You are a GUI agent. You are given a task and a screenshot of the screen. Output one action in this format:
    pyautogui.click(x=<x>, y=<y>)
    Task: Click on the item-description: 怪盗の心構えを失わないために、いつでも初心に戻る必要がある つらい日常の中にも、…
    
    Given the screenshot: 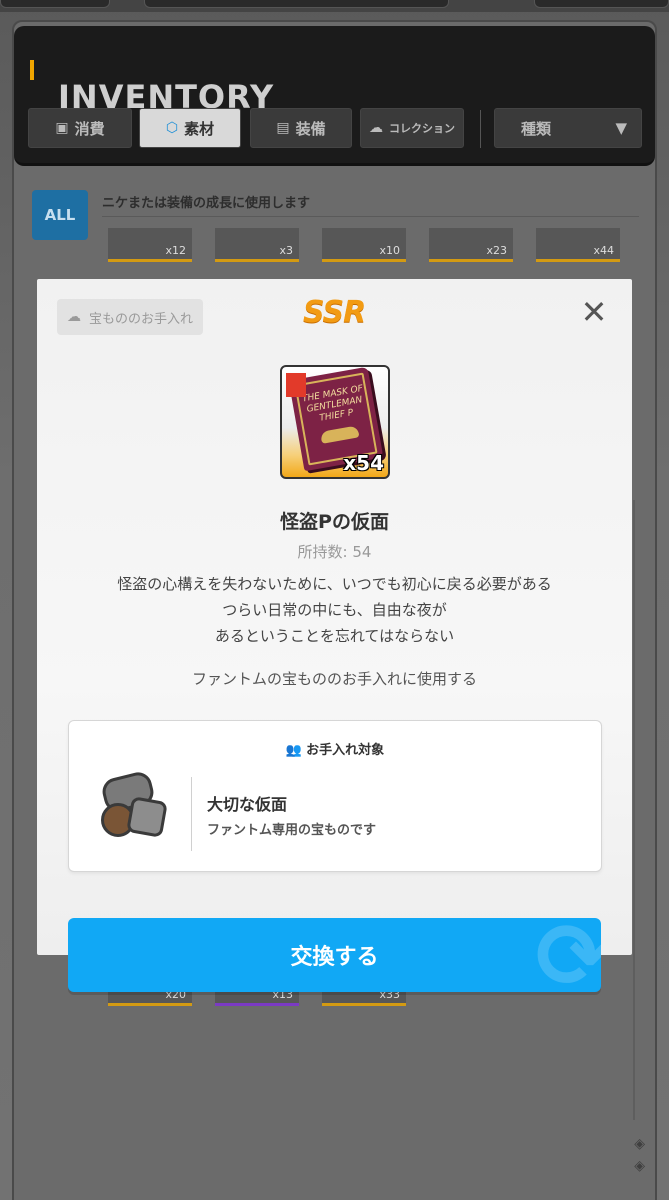 What is the action you would take?
    pyautogui.click(x=334, y=610)
    